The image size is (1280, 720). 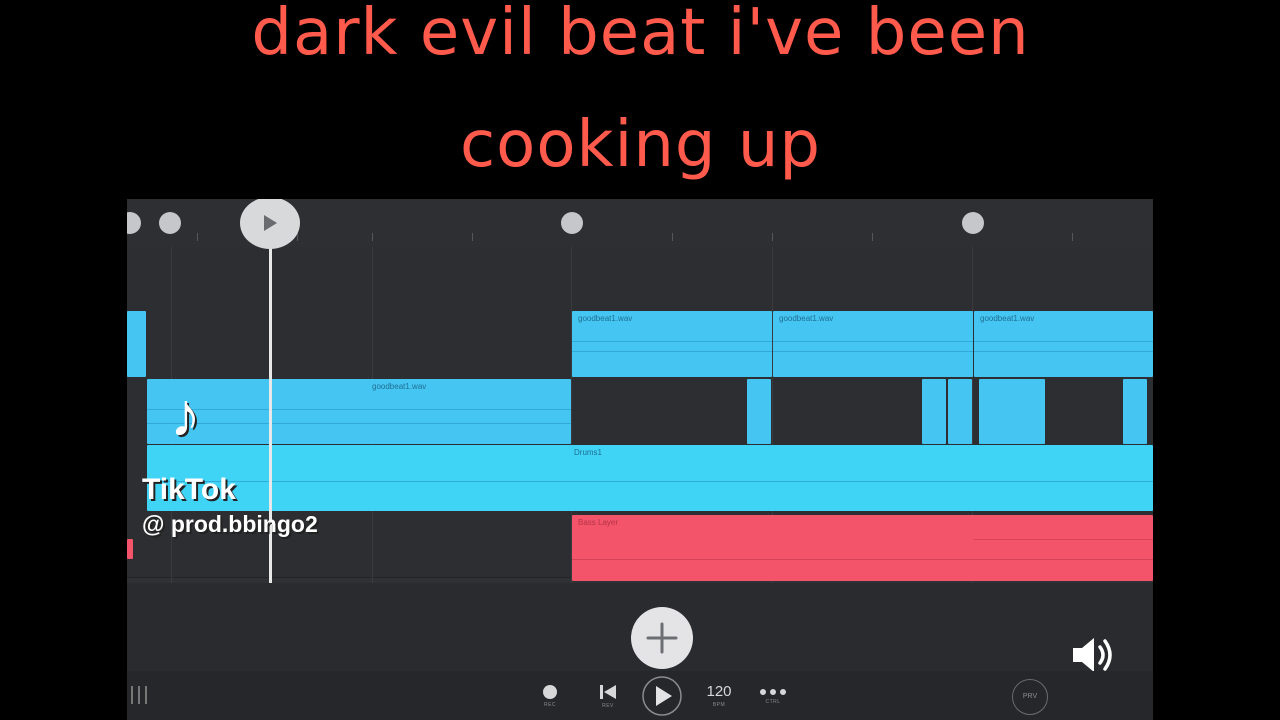 What do you see at coordinates (773, 701) in the screenshot?
I see `more-caption: CTRL` at bounding box center [773, 701].